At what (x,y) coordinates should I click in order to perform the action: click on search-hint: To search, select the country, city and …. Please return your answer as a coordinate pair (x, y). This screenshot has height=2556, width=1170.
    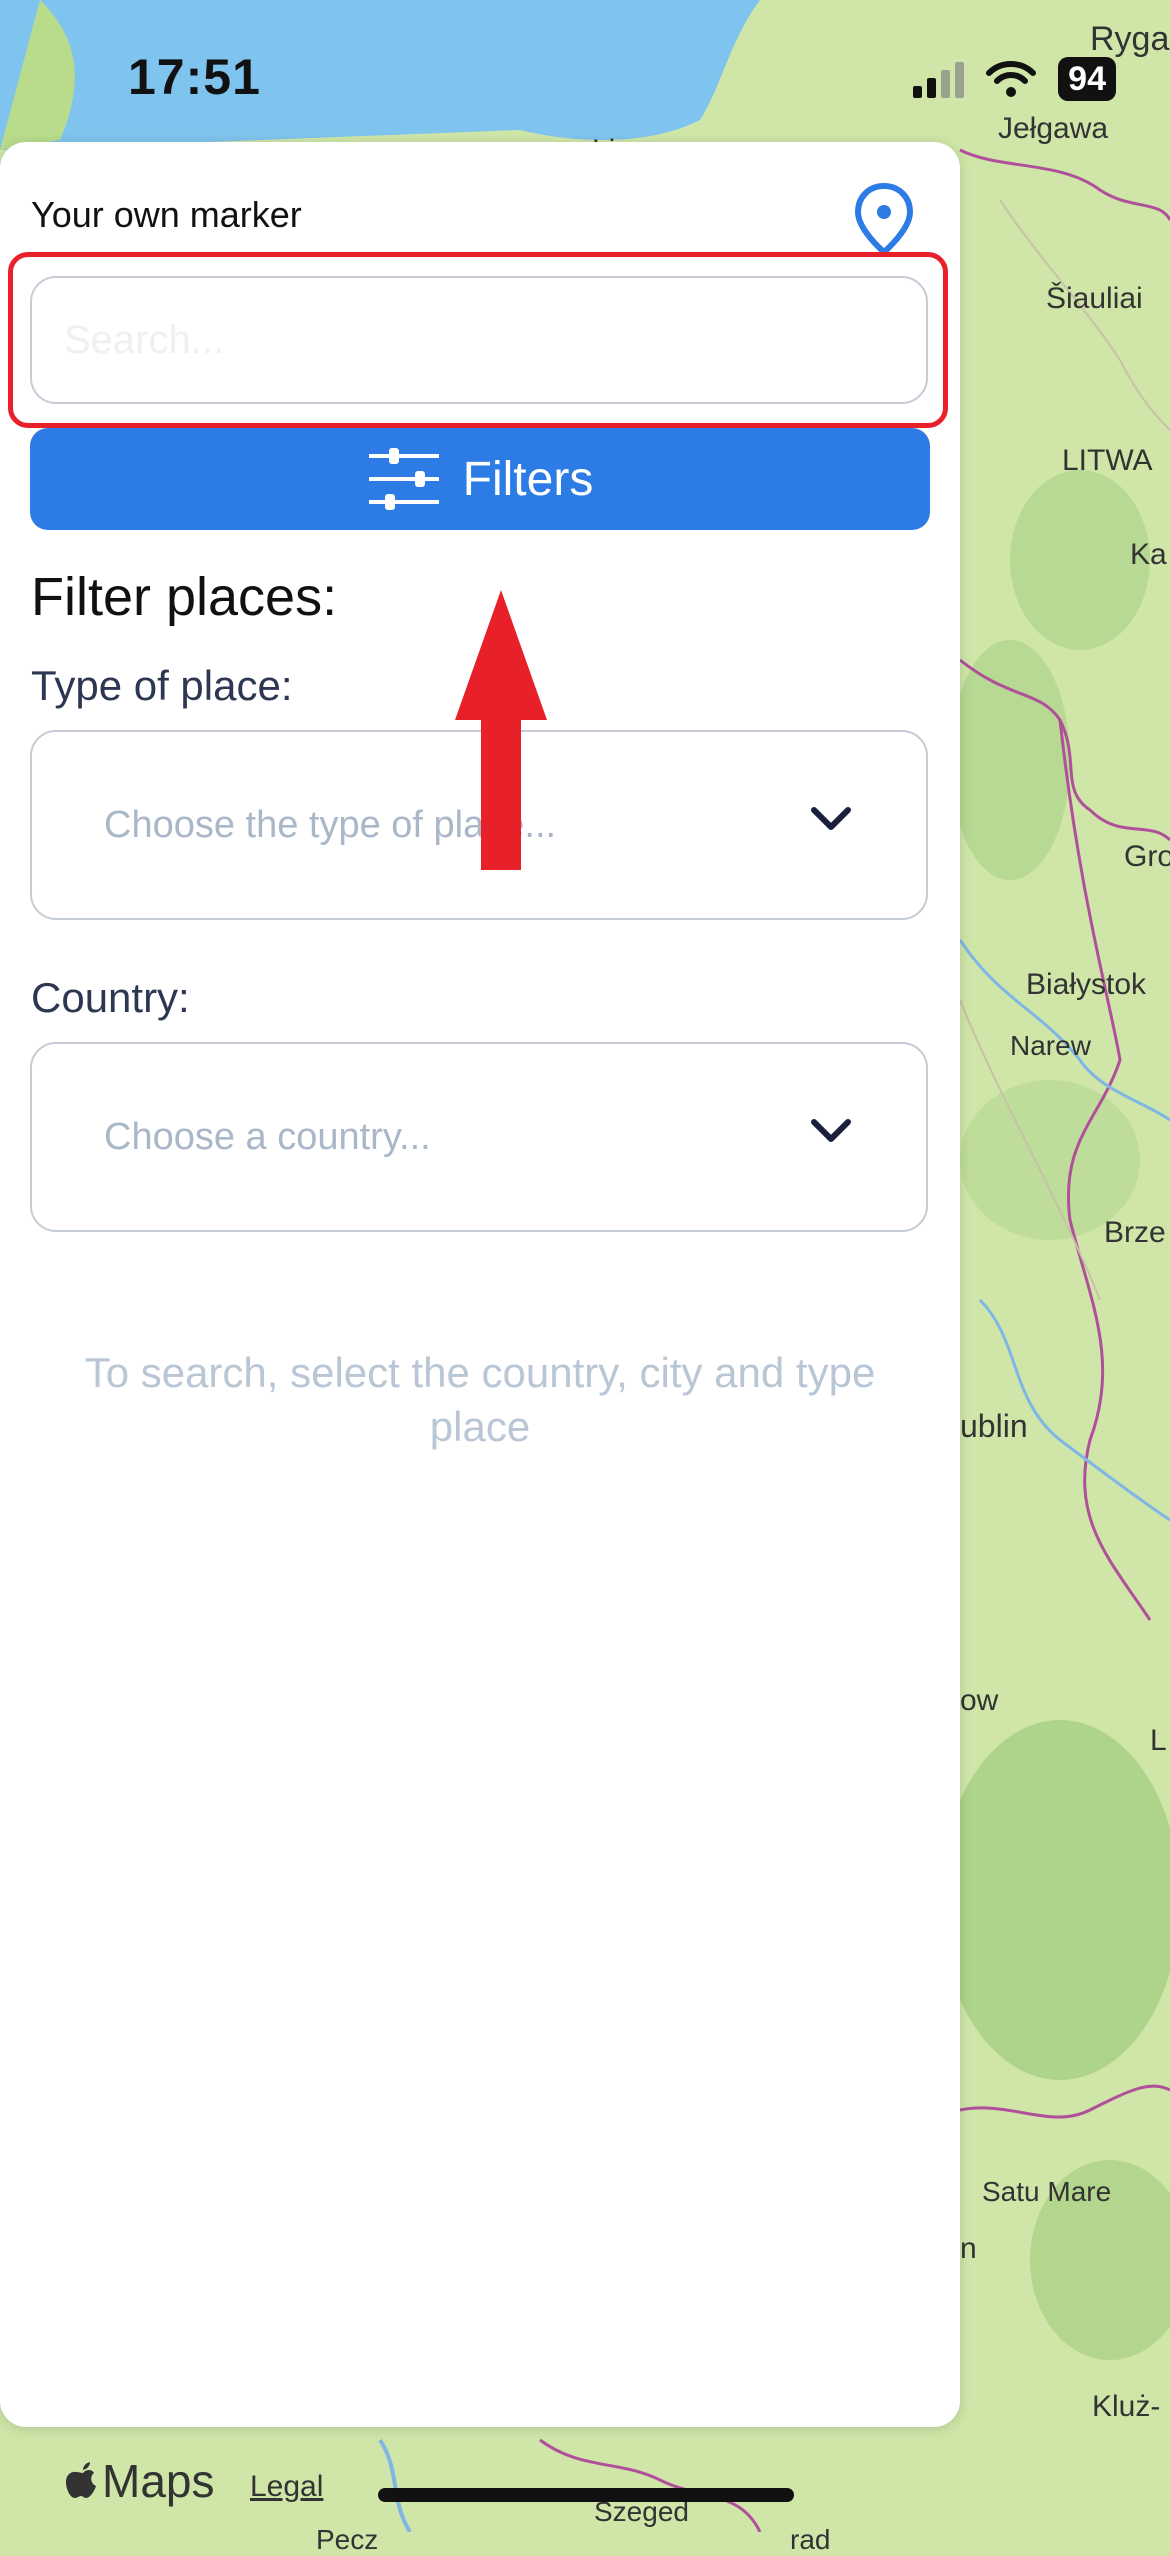
    Looking at the image, I should click on (480, 1399).